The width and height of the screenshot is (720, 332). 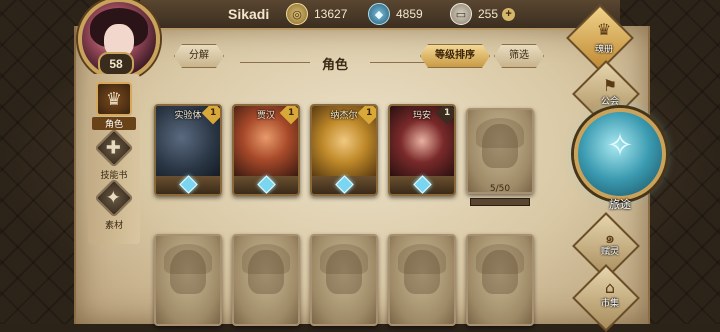 I want to click on shard-progress-bar, so click(x=500, y=202).